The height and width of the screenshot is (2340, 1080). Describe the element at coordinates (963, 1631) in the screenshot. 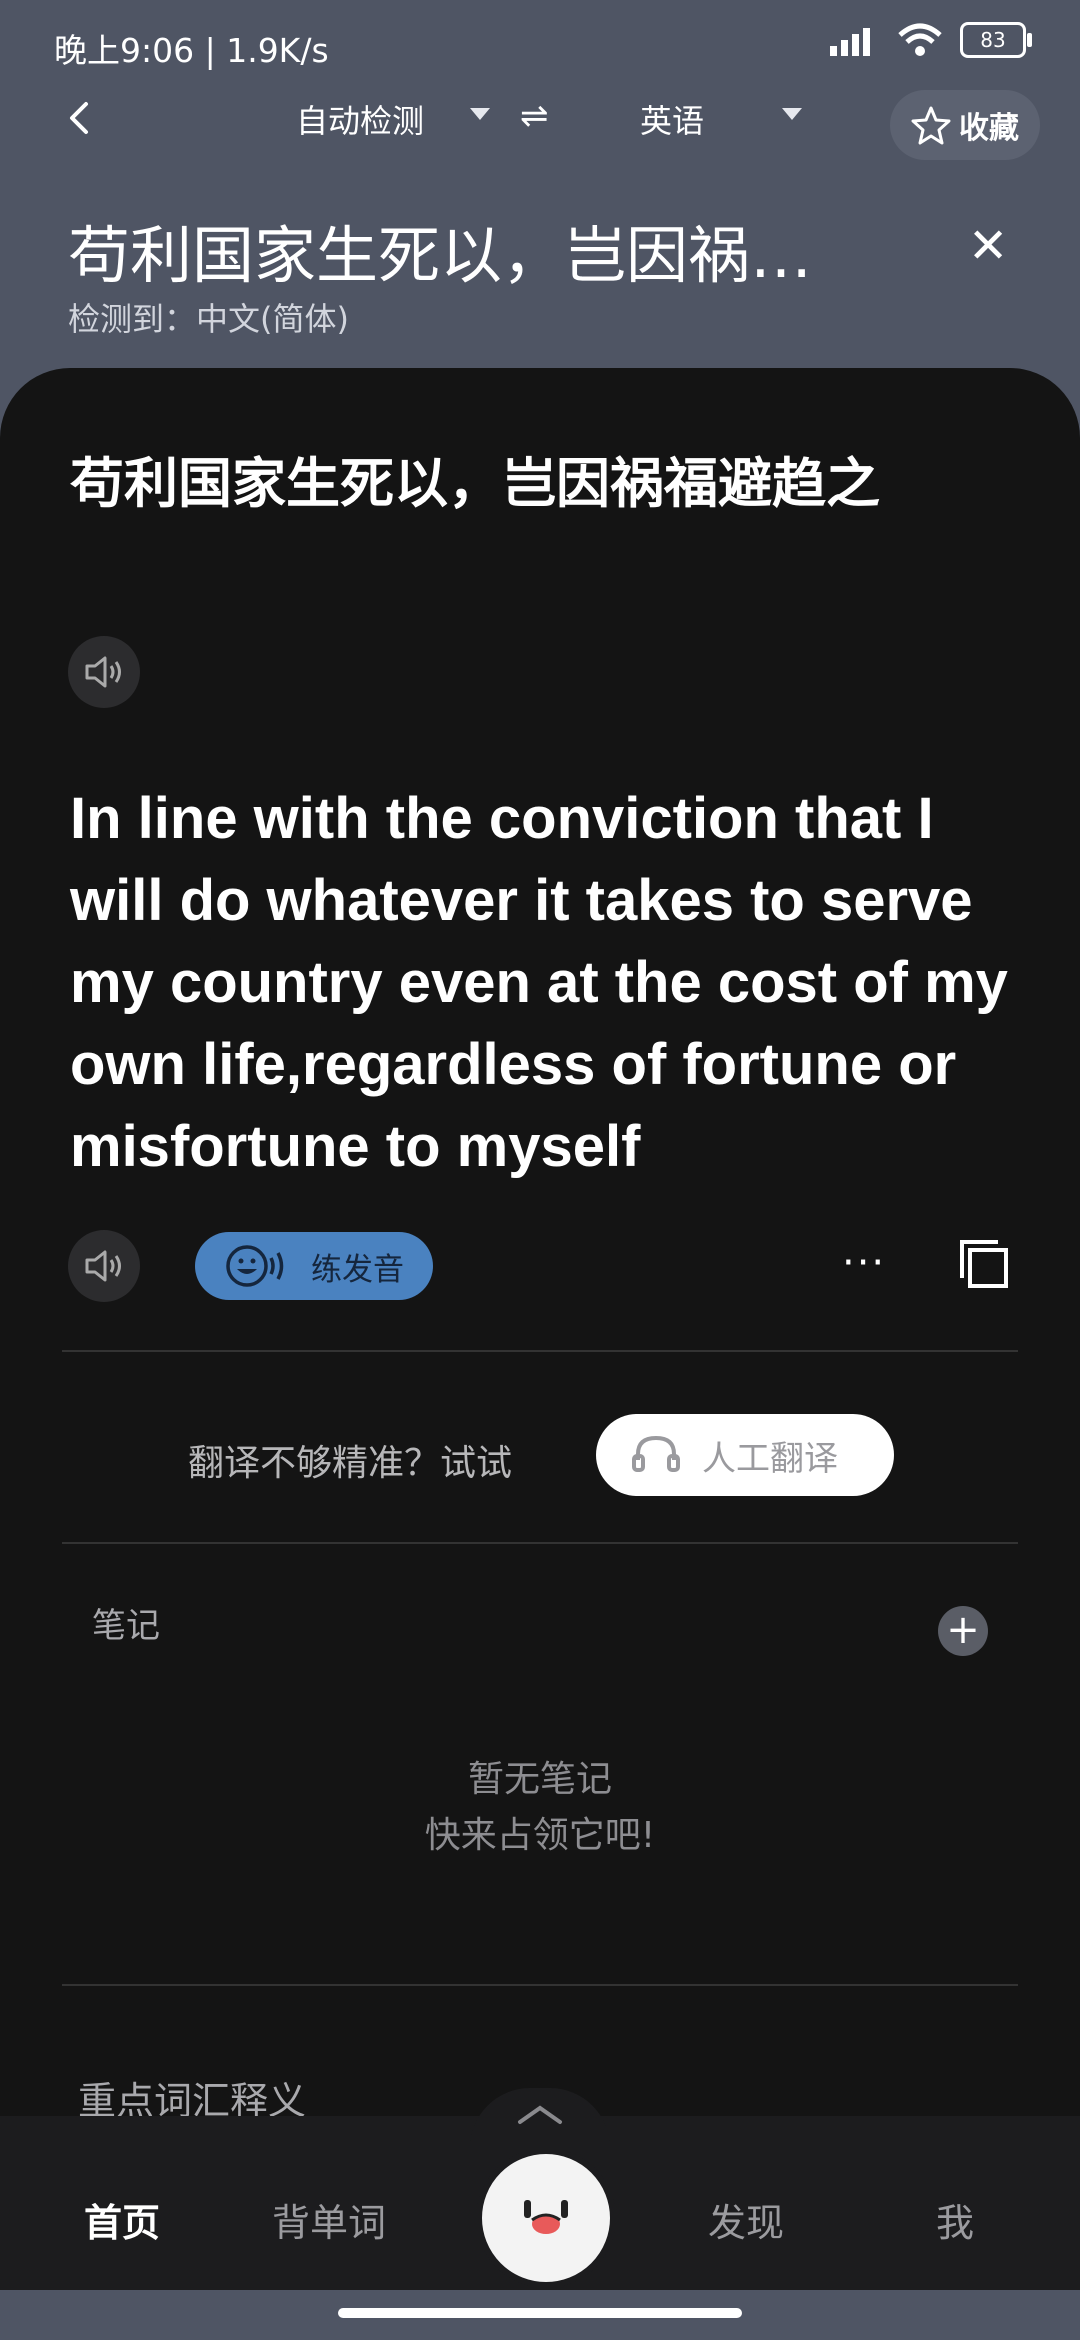

I see `add-note-button: +` at that location.